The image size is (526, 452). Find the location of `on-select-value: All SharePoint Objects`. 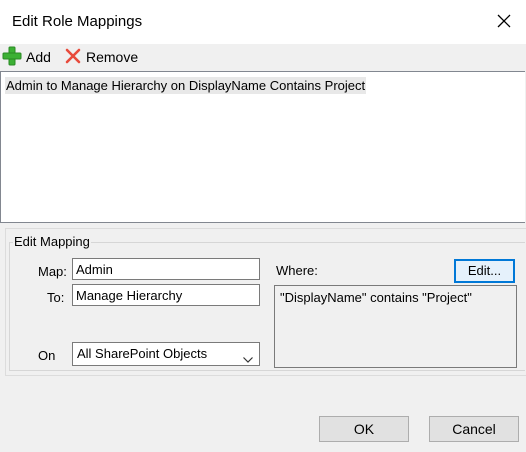

on-select-value: All SharePoint Objects is located at coordinates (142, 353).